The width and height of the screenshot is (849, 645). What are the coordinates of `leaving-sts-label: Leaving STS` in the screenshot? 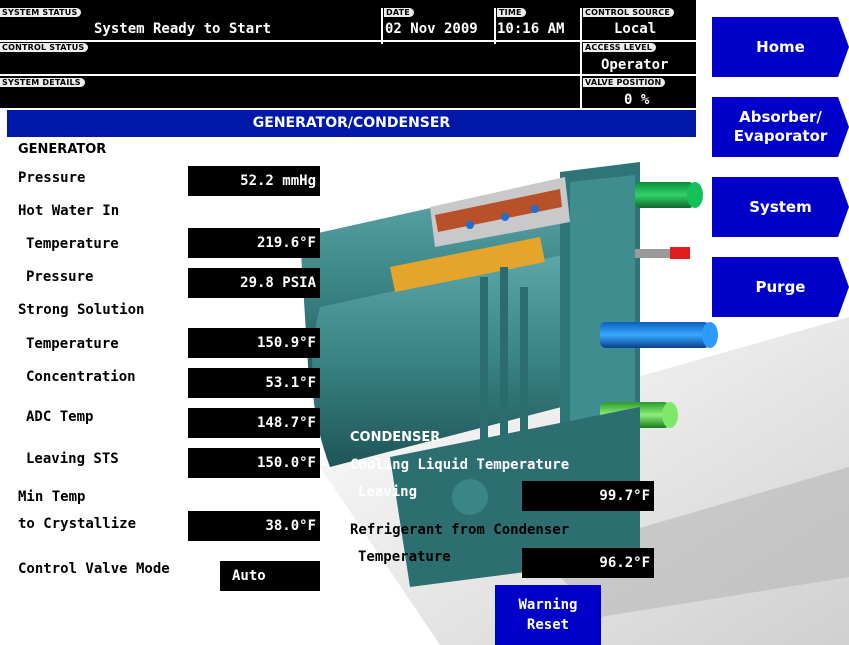 It's located at (72, 459).